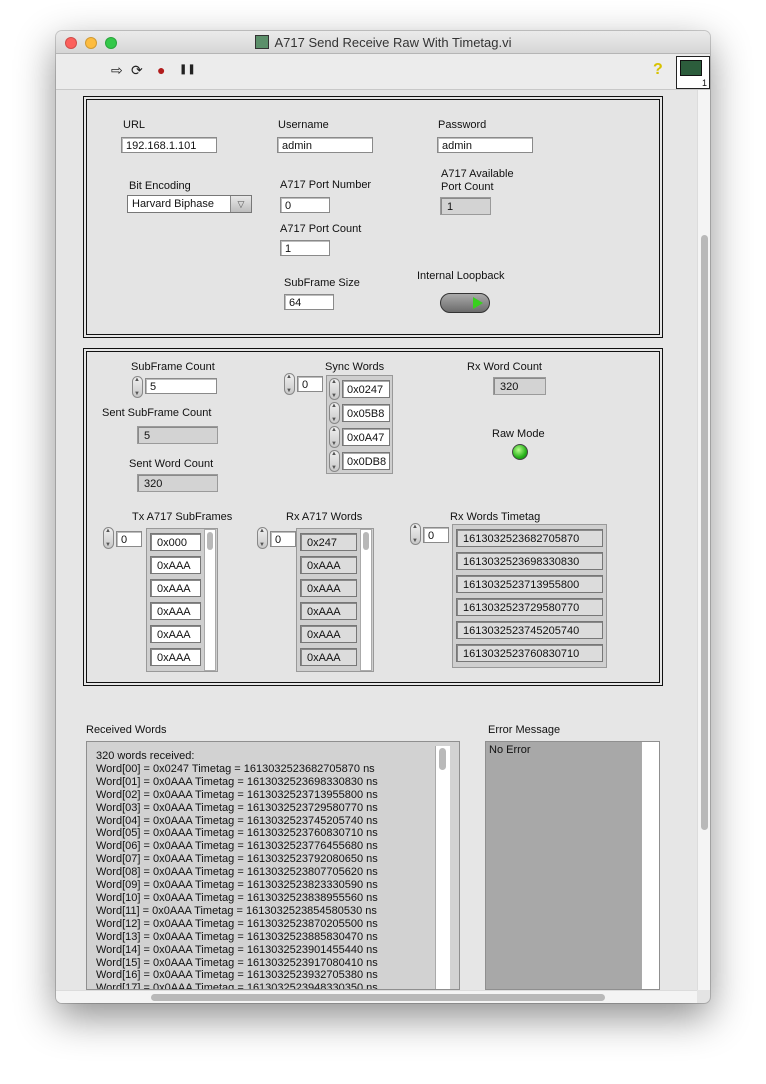 The height and width of the screenshot is (1084, 766). What do you see at coordinates (334, 461) in the screenshot?
I see `sync-word-3-increment` at bounding box center [334, 461].